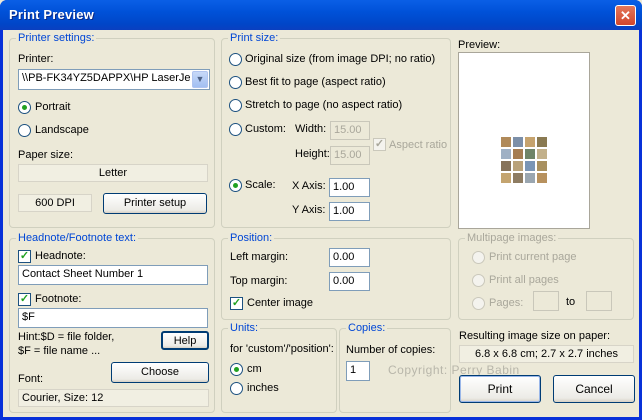 The width and height of the screenshot is (642, 420). Describe the element at coordinates (235, 129) in the screenshot. I see `custom-radio` at that location.